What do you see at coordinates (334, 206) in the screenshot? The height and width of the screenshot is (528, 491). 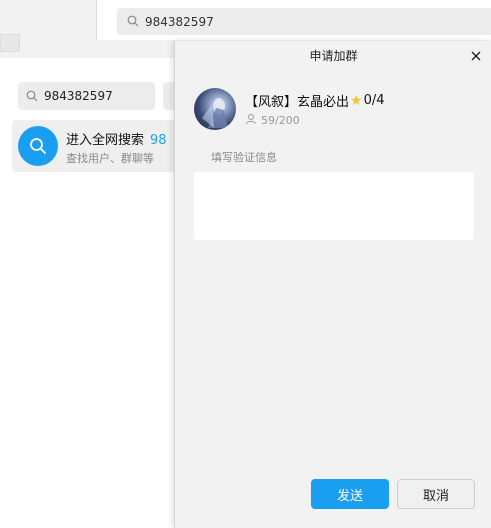 I see `verify-message-input` at bounding box center [334, 206].